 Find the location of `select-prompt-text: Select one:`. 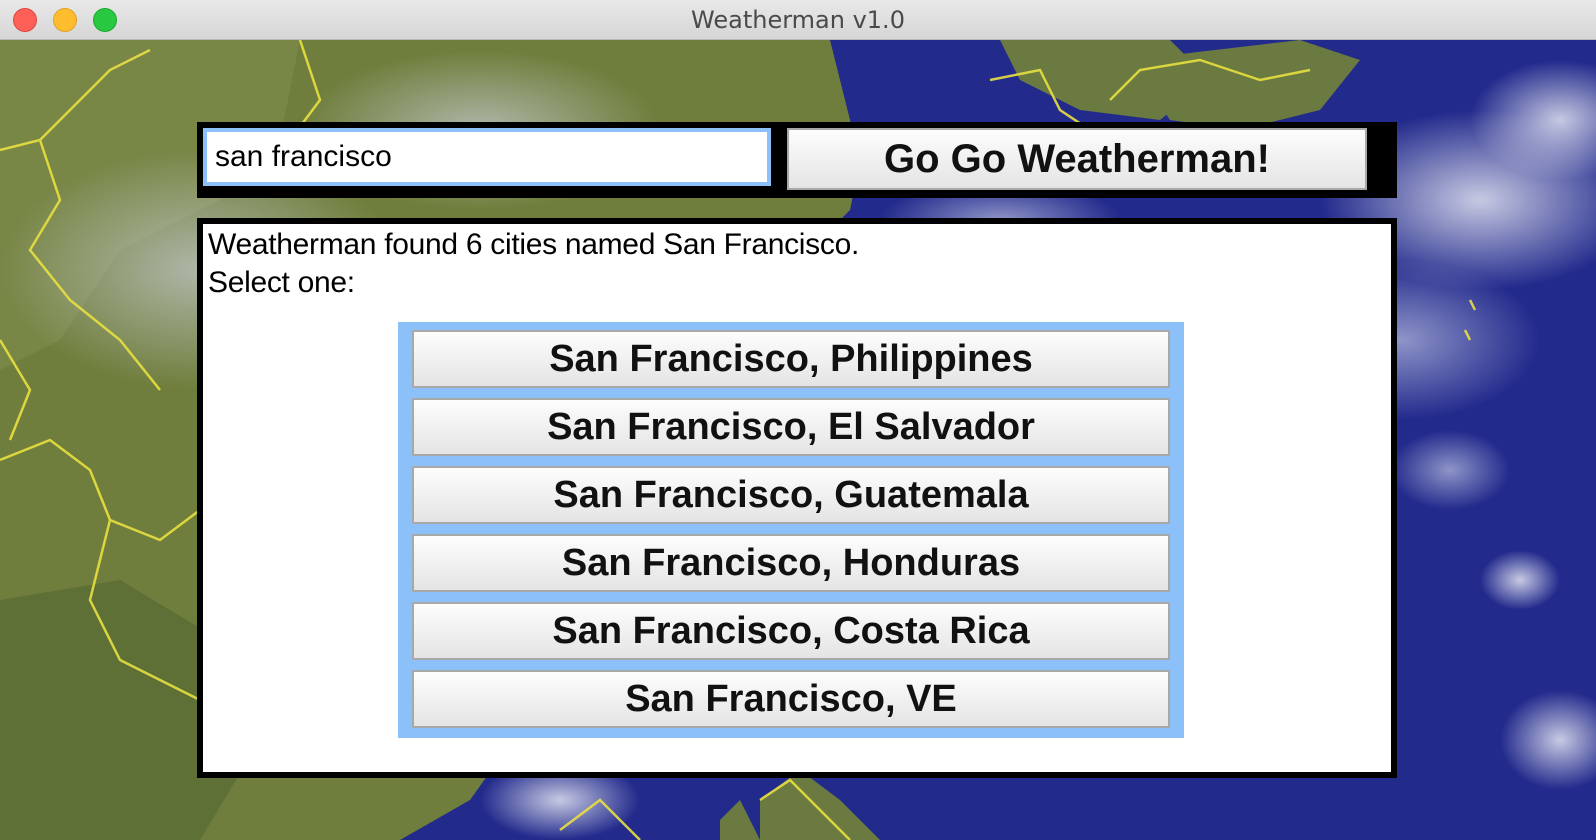

select-prompt-text: Select one: is located at coordinates (281, 282).